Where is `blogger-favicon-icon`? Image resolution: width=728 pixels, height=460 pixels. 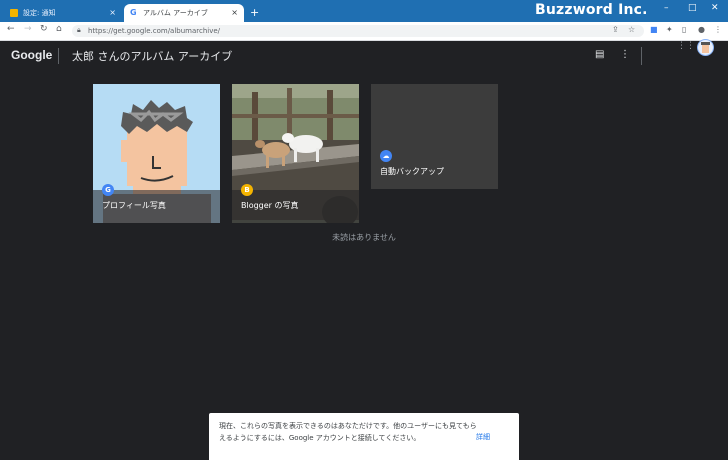 blogger-favicon-icon is located at coordinates (14, 13).